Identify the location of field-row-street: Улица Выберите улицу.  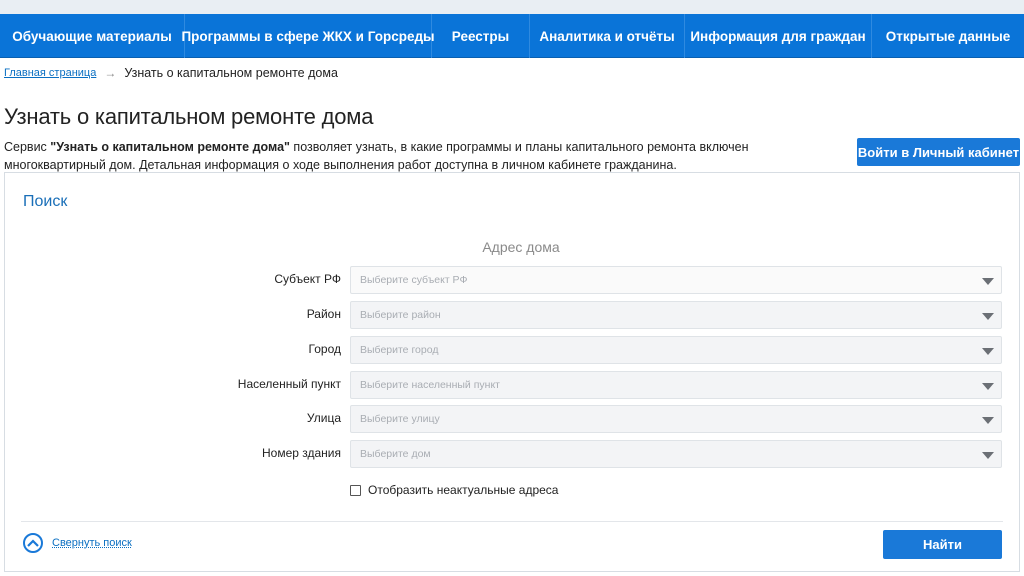
(513, 419).